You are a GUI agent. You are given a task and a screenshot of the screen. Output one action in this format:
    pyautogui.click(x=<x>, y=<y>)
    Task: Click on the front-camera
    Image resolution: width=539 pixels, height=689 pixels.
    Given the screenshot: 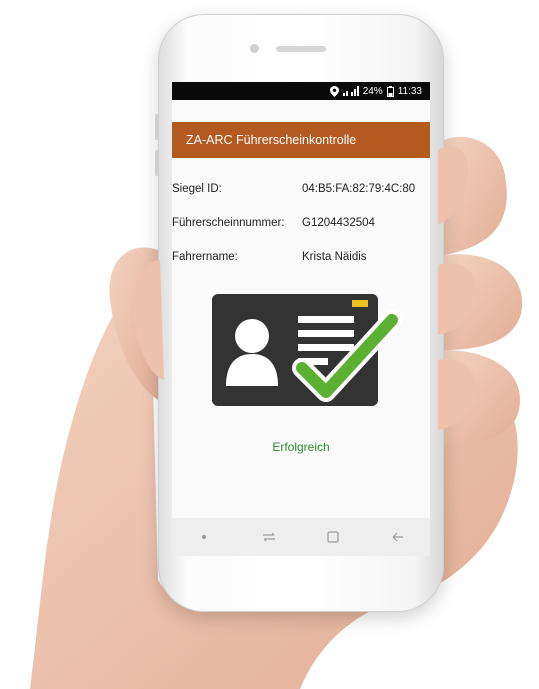 What is the action you would take?
    pyautogui.click(x=254, y=48)
    